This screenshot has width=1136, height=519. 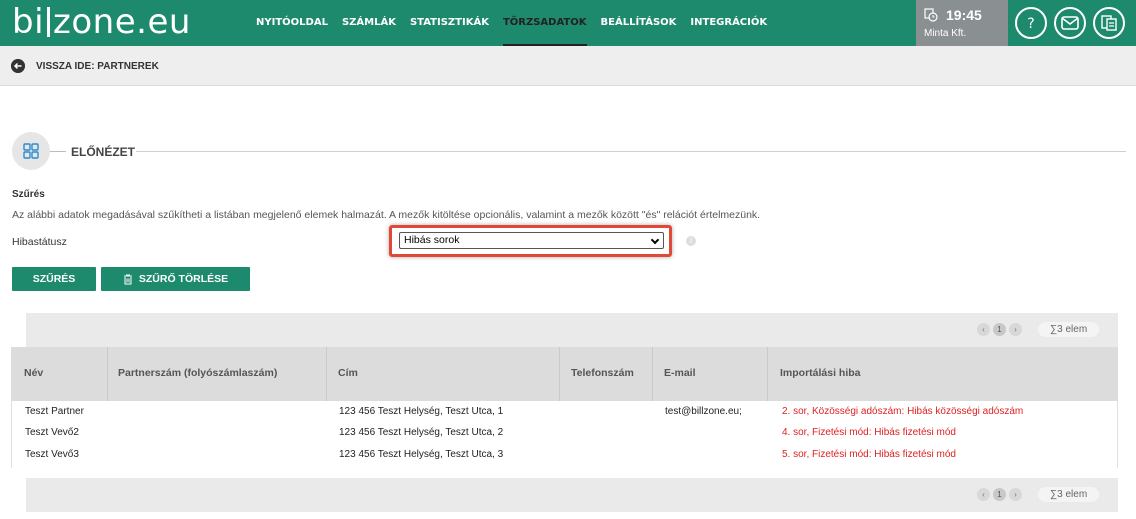 What do you see at coordinates (1070, 23) in the screenshot?
I see `mail-icon` at bounding box center [1070, 23].